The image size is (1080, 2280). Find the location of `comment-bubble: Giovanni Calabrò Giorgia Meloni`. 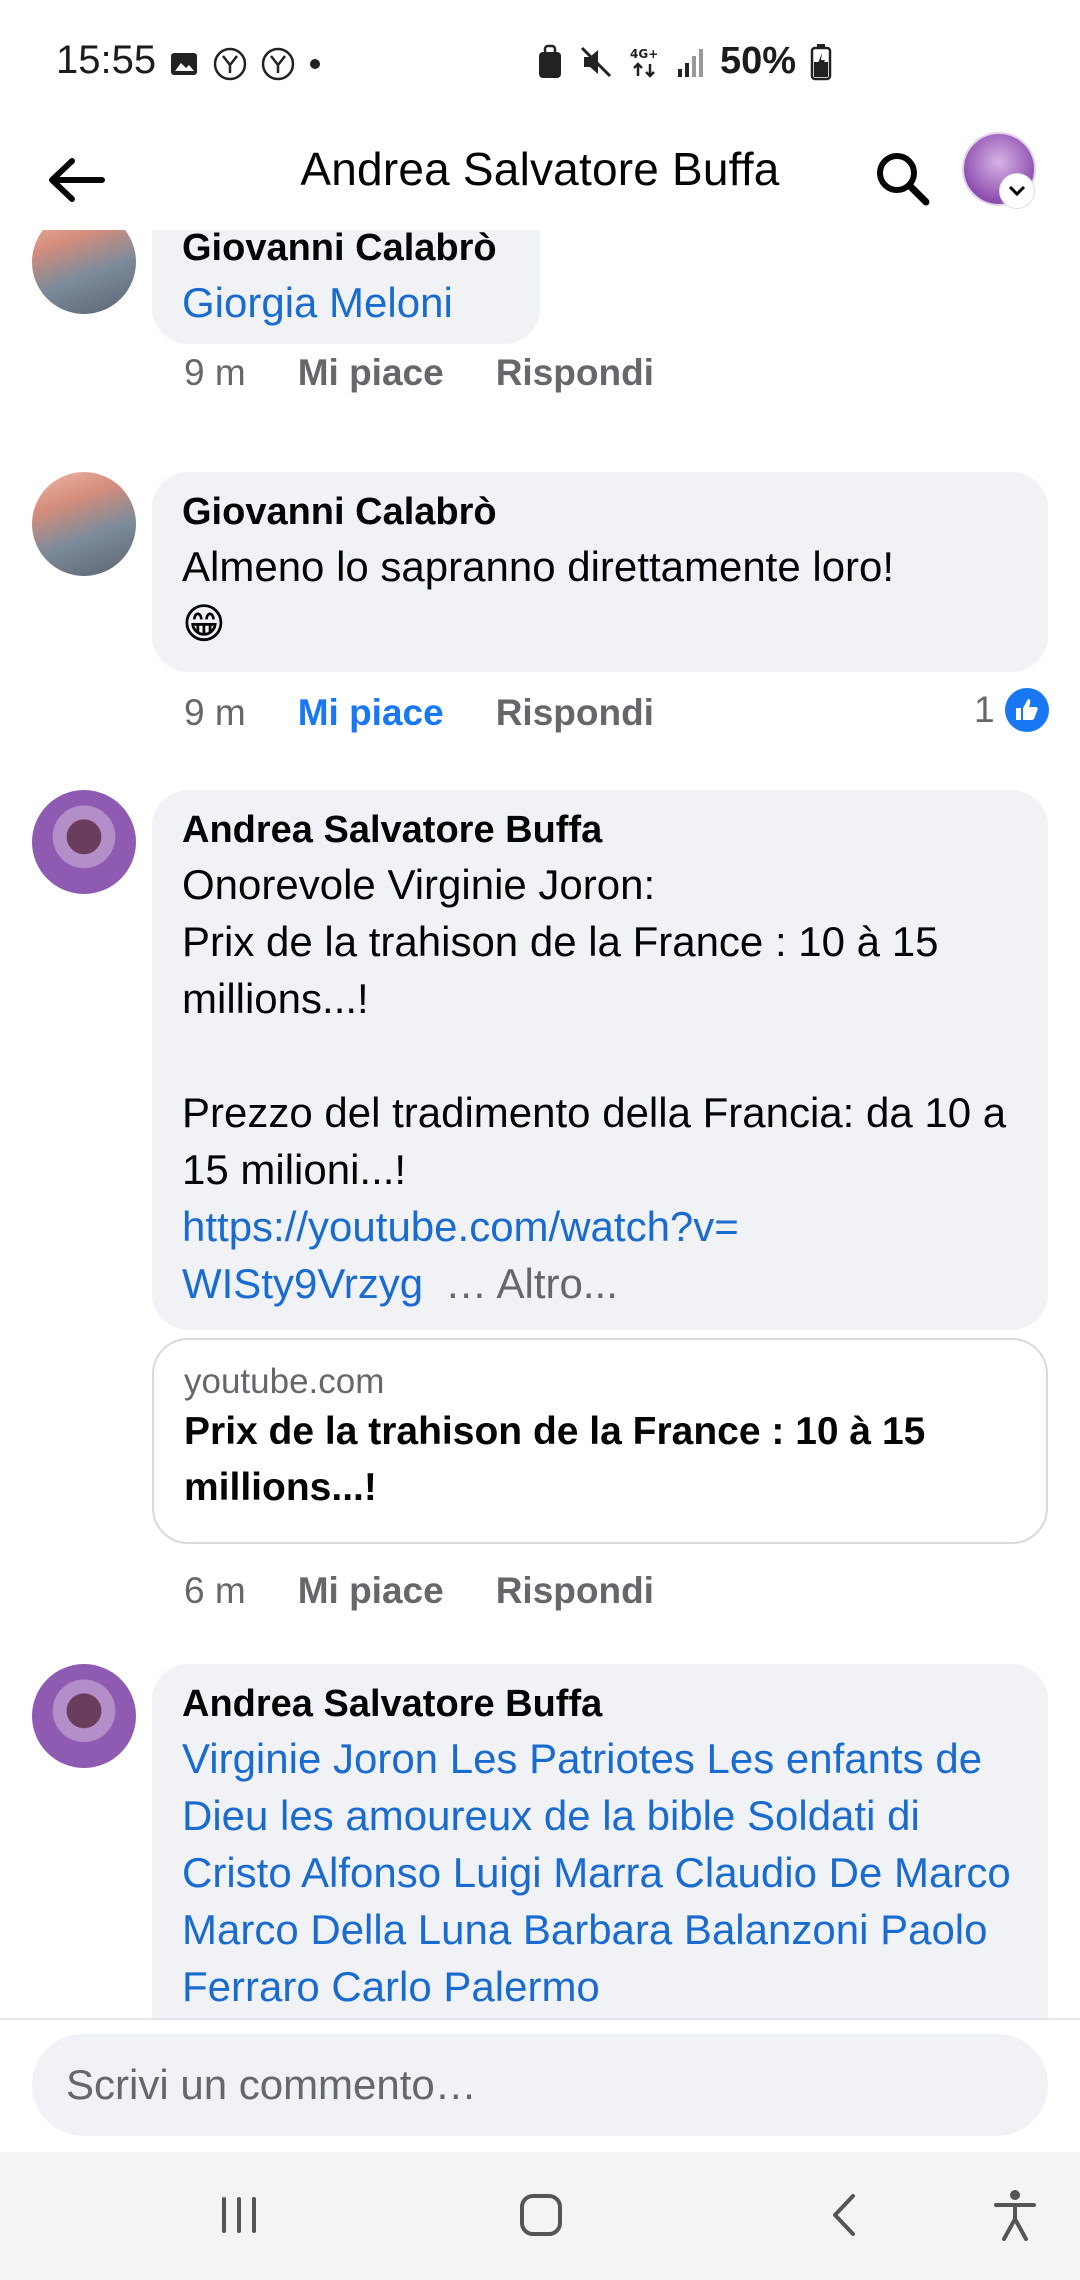

comment-bubble: Giovanni Calabrò Giorgia Meloni is located at coordinates (346, 287).